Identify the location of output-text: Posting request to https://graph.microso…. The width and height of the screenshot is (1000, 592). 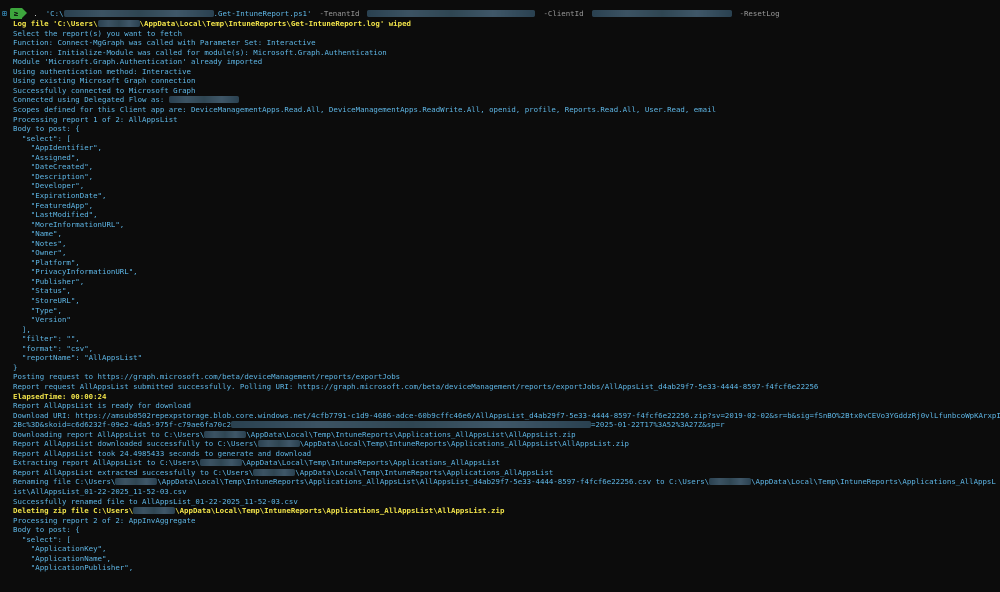
(207, 377).